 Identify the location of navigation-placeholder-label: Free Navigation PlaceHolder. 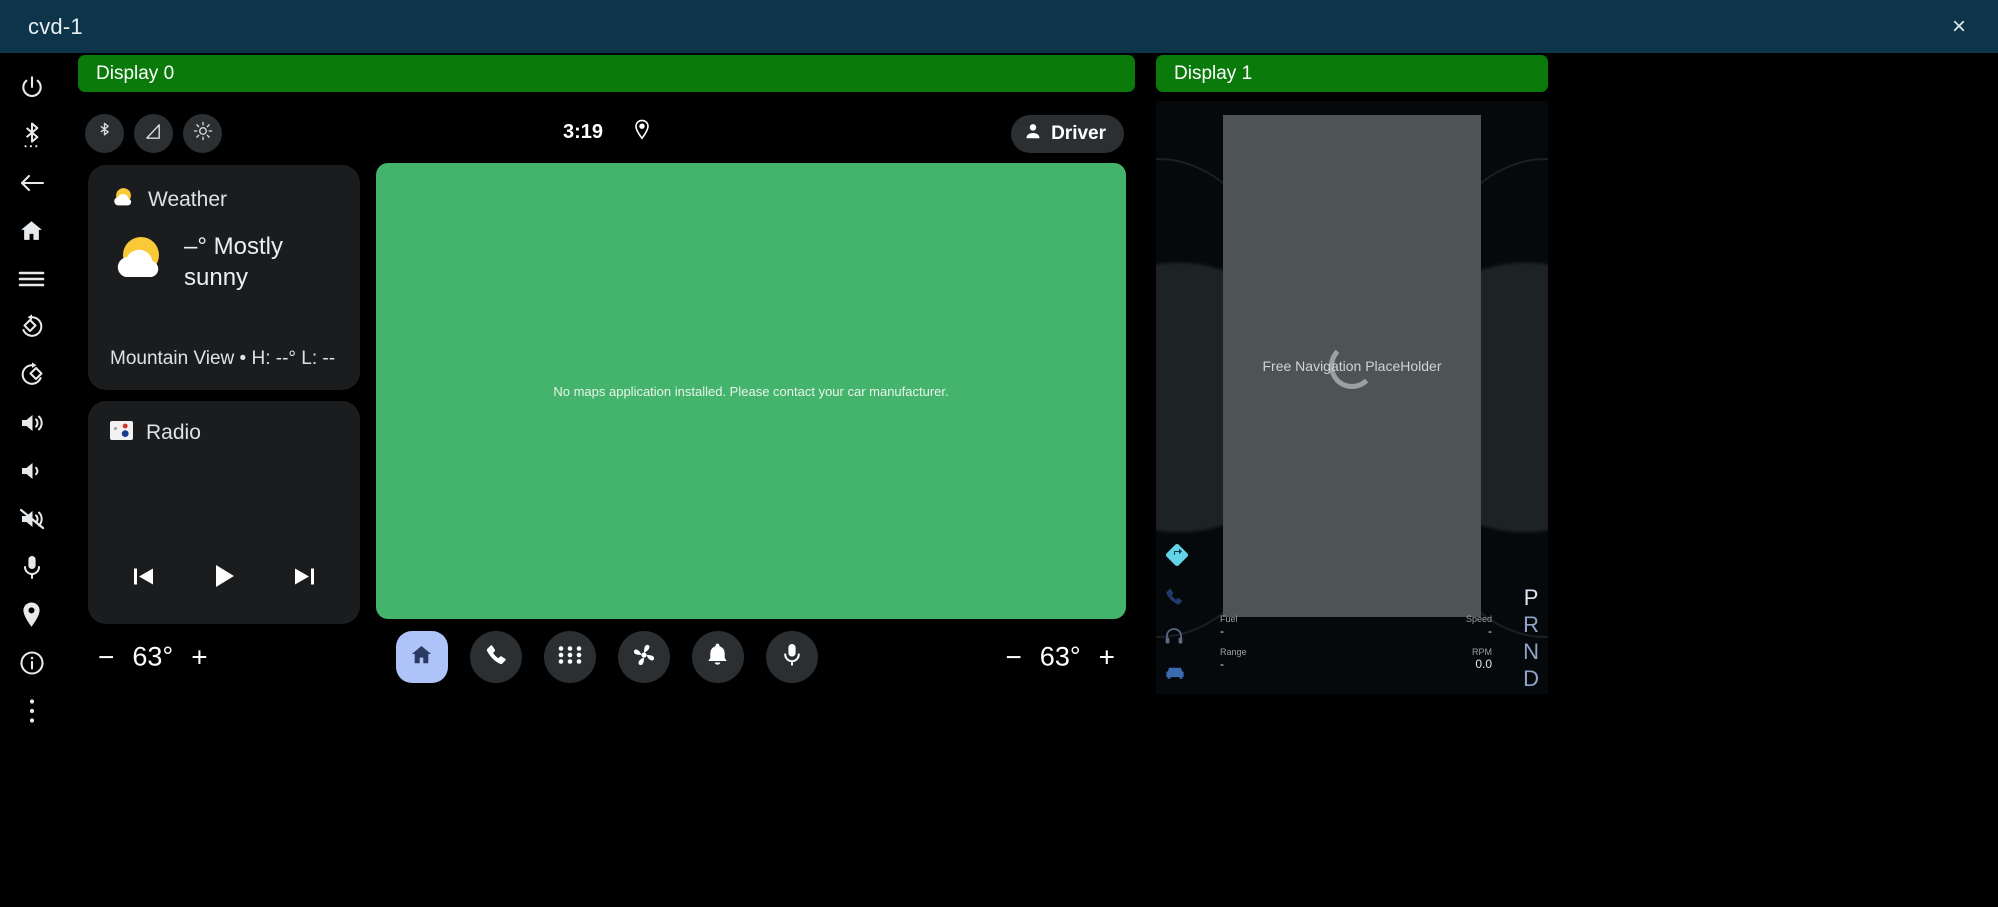
(1352, 366).